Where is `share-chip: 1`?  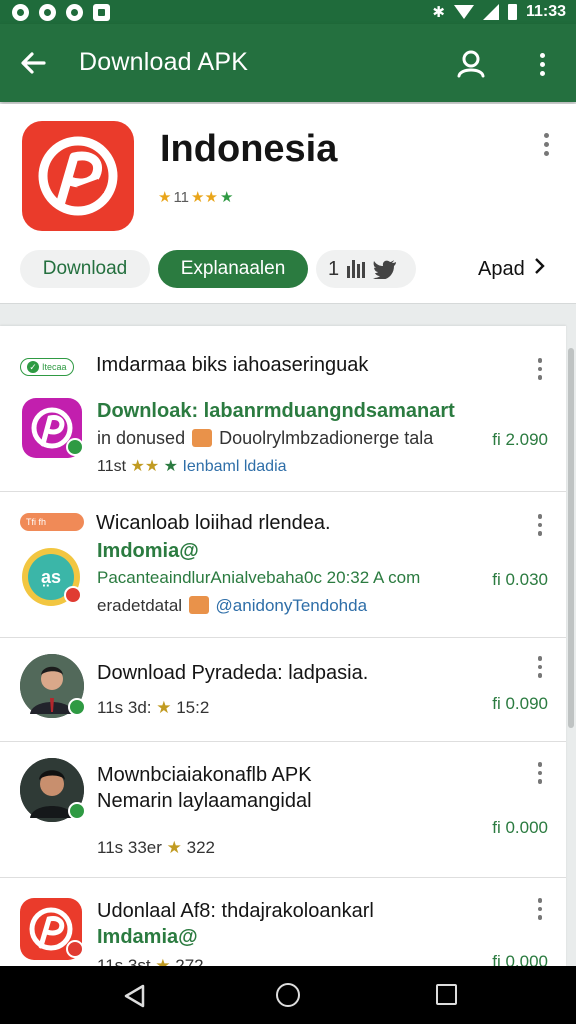 share-chip: 1 is located at coordinates (366, 269).